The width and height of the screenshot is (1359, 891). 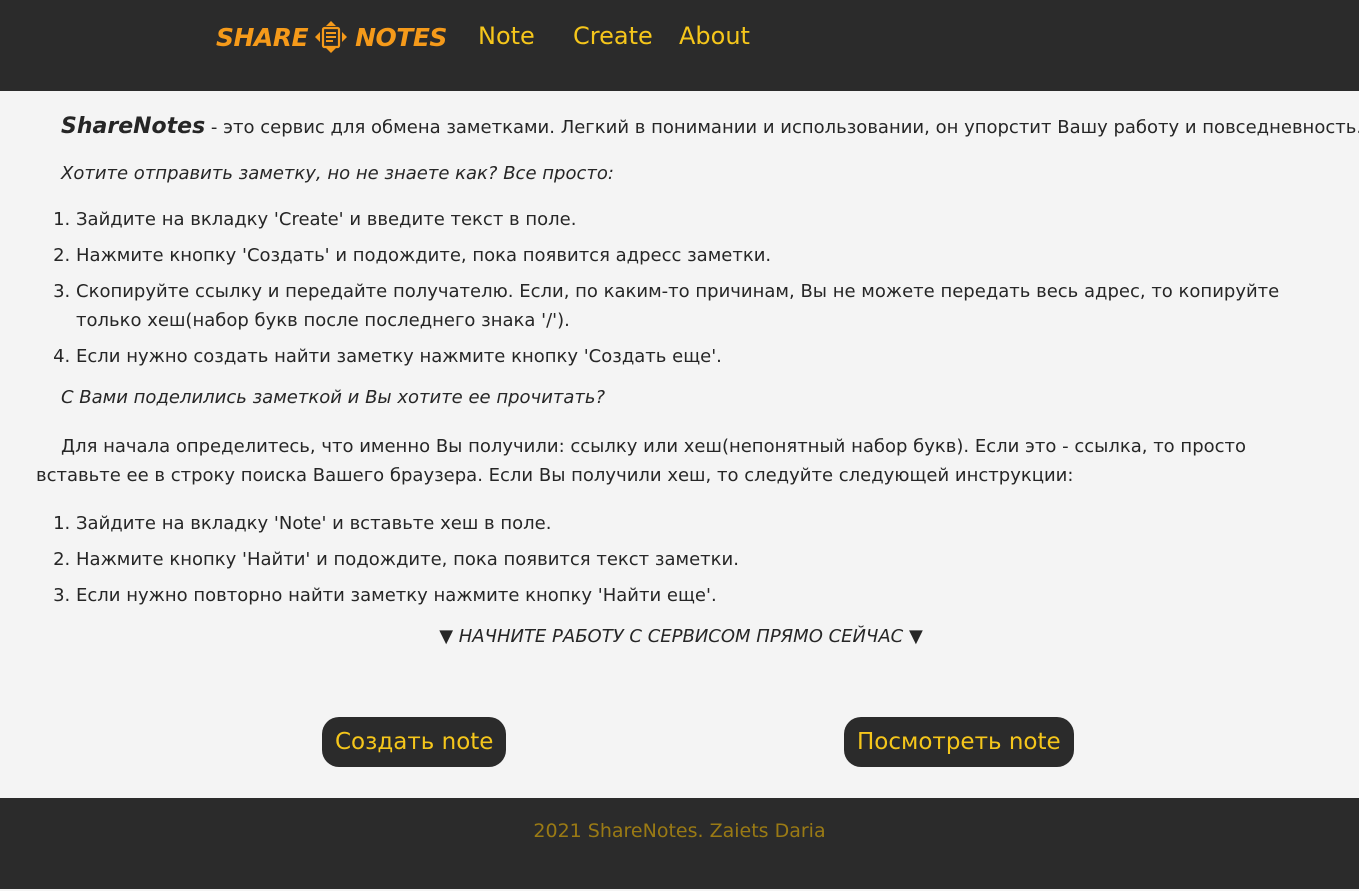 I want to click on site-footer: 2021 ShareNotes. Zaiets Daria, so click(x=679, y=843).